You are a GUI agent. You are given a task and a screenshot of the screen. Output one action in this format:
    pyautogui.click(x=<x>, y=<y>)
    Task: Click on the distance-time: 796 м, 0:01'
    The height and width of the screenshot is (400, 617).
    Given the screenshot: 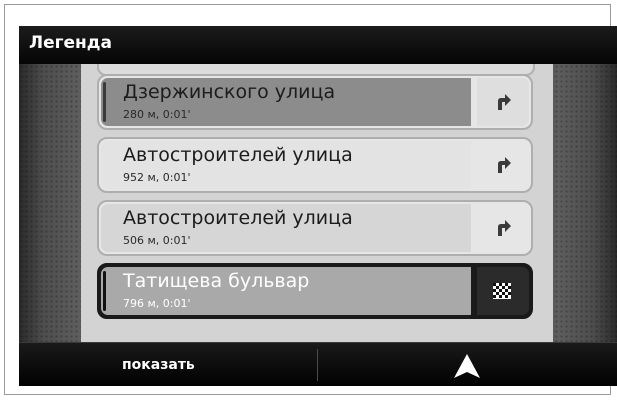 What is the action you would take?
    pyautogui.click(x=157, y=303)
    